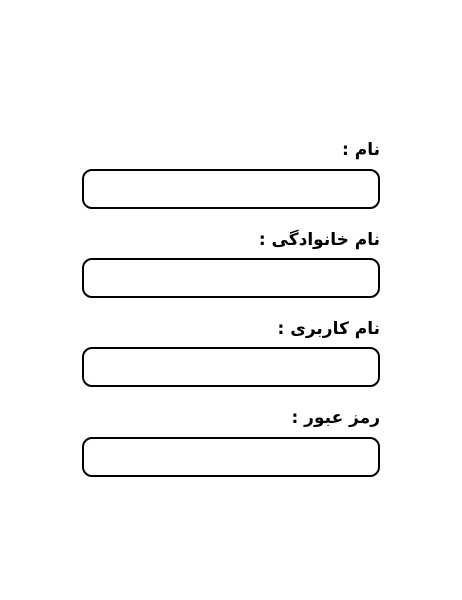  Describe the element at coordinates (361, 150) in the screenshot. I see `first-name-label: نام :` at that location.